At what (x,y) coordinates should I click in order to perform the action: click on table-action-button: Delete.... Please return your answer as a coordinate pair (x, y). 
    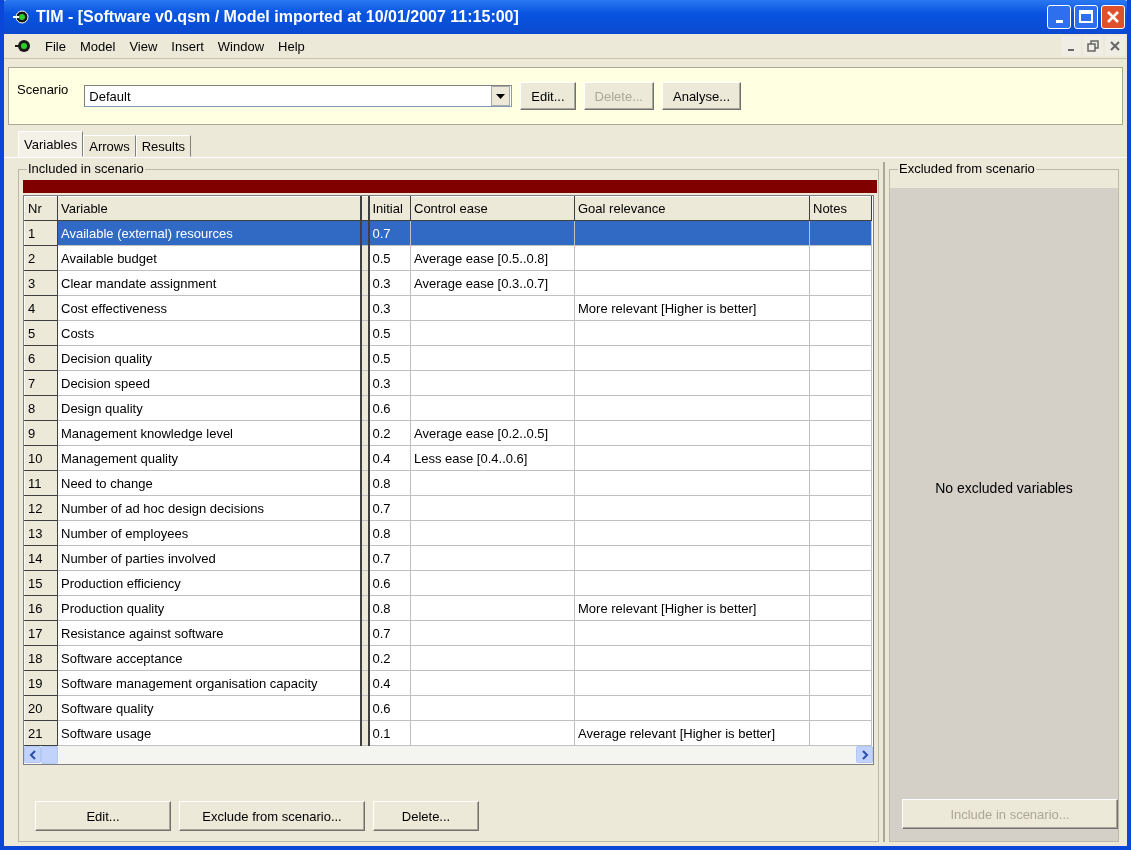
    Looking at the image, I should click on (426, 816).